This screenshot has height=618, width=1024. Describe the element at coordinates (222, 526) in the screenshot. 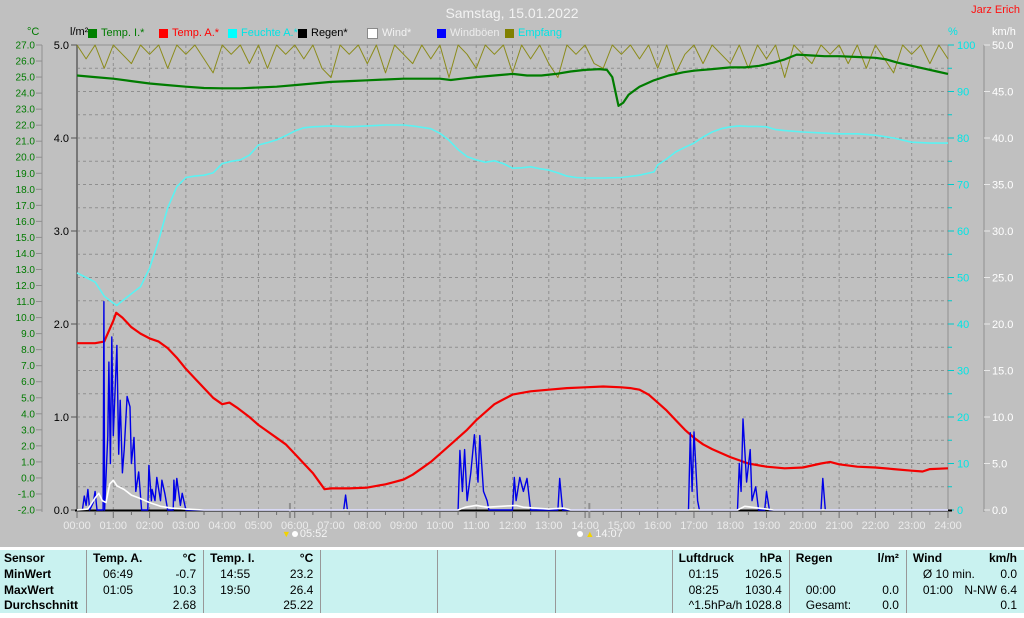

I see `x-tick-label: 04:00` at that location.